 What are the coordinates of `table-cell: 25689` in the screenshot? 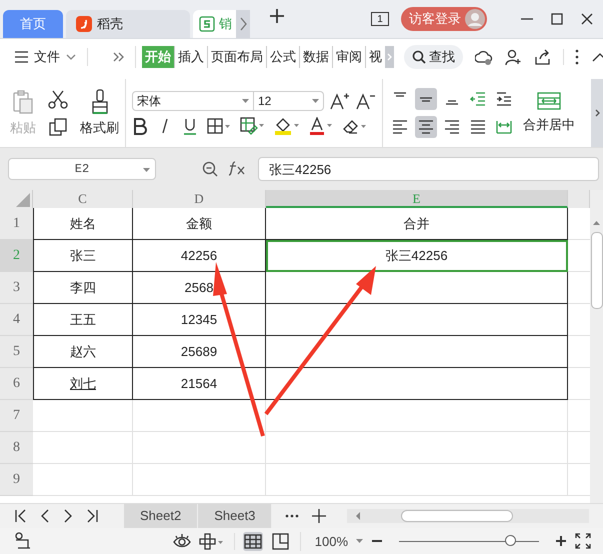 It's located at (199, 352).